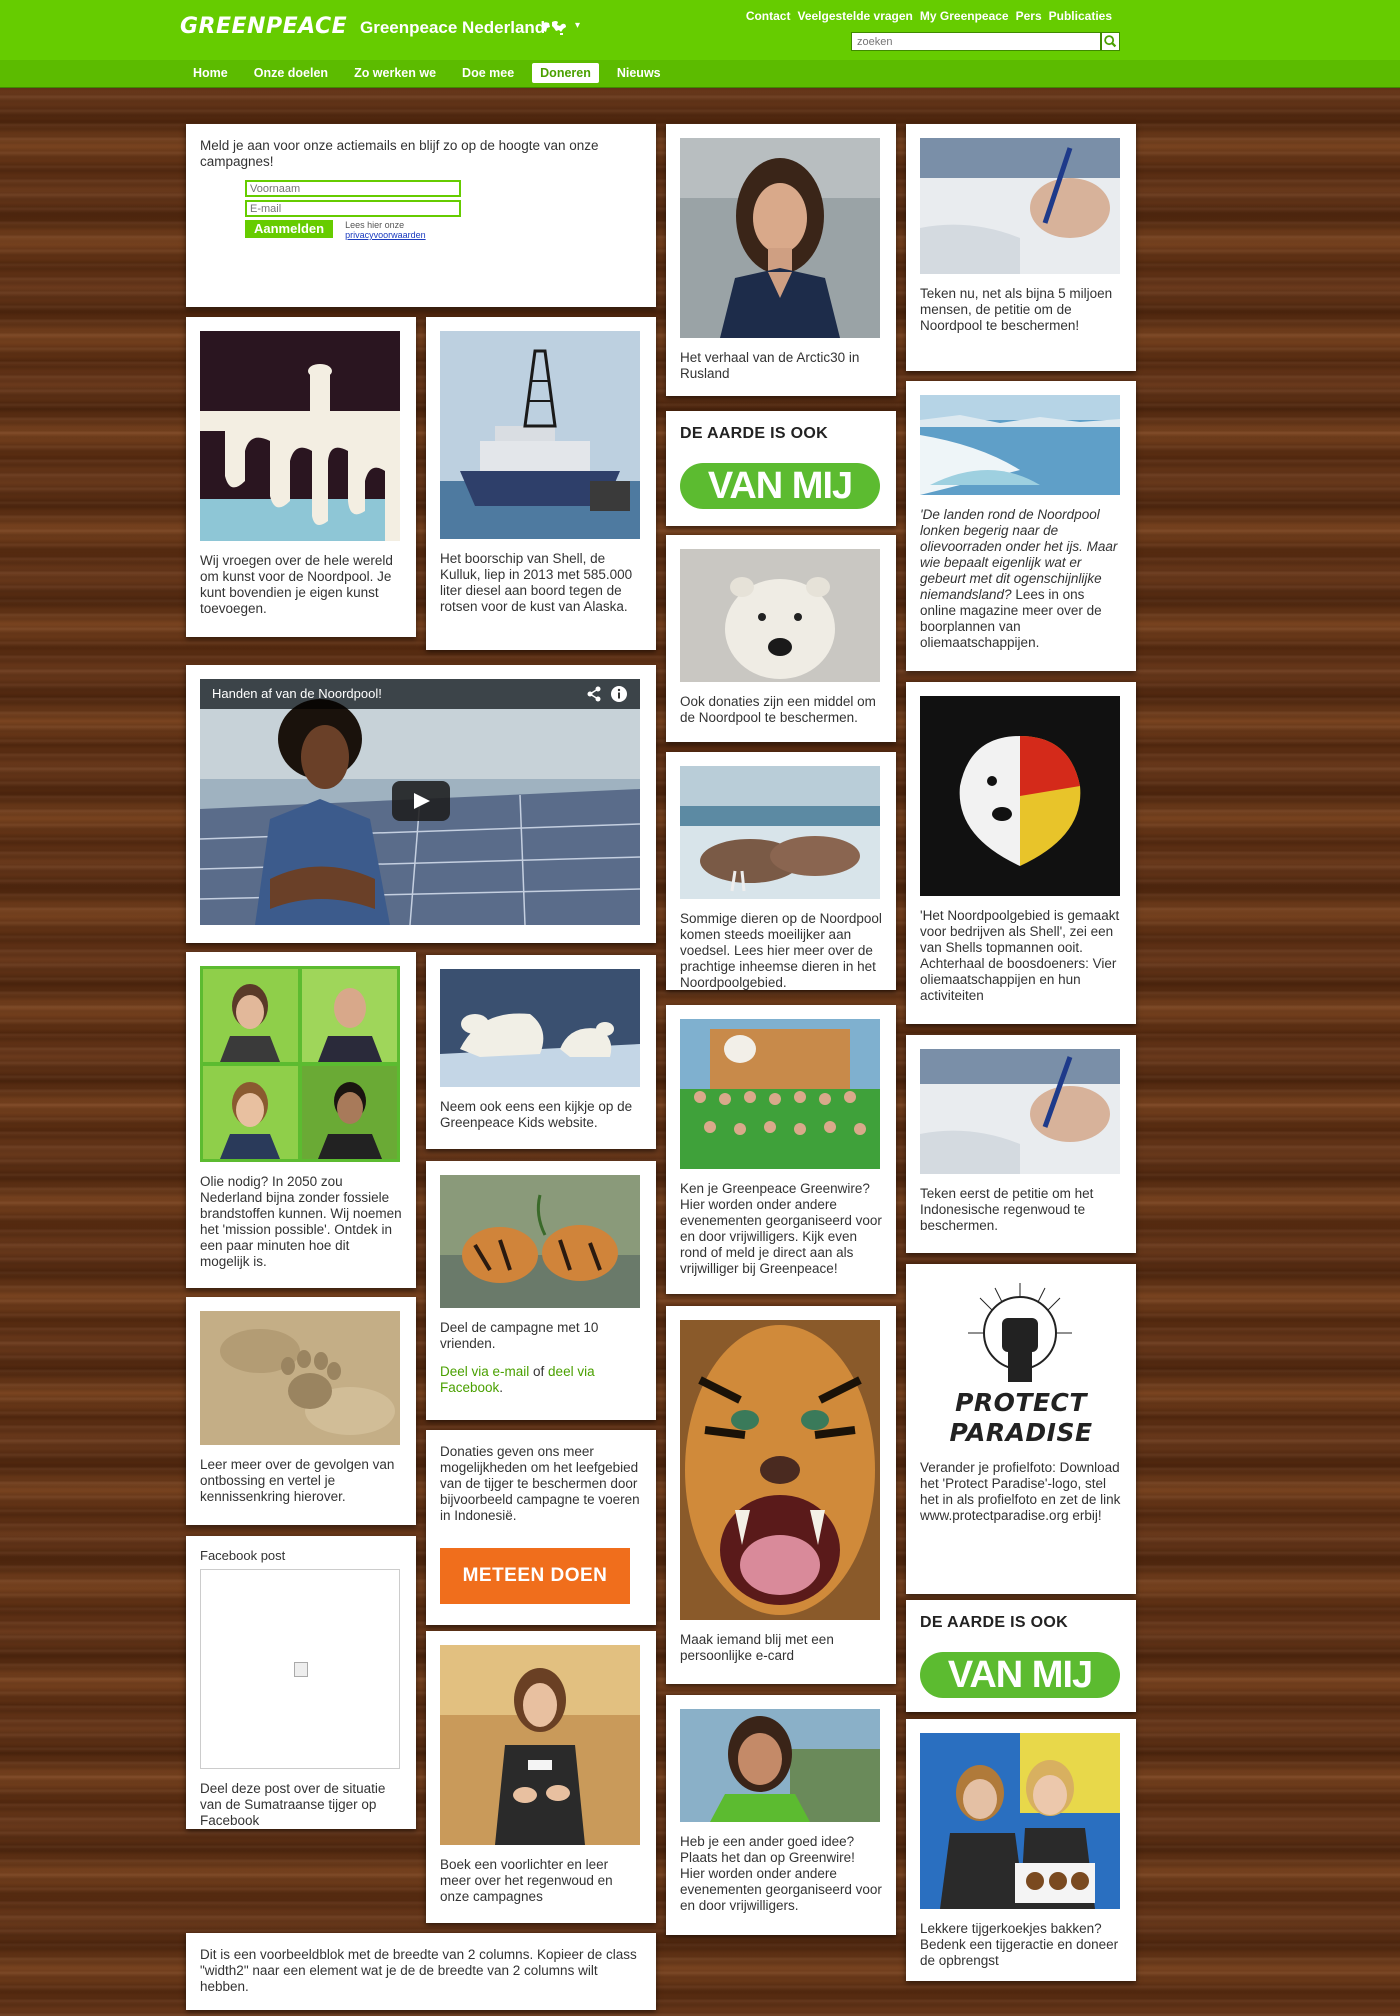 The height and width of the screenshot is (2016, 1400). What do you see at coordinates (484, 1371) in the screenshot?
I see `share-email-link: Deel via e-mail` at bounding box center [484, 1371].